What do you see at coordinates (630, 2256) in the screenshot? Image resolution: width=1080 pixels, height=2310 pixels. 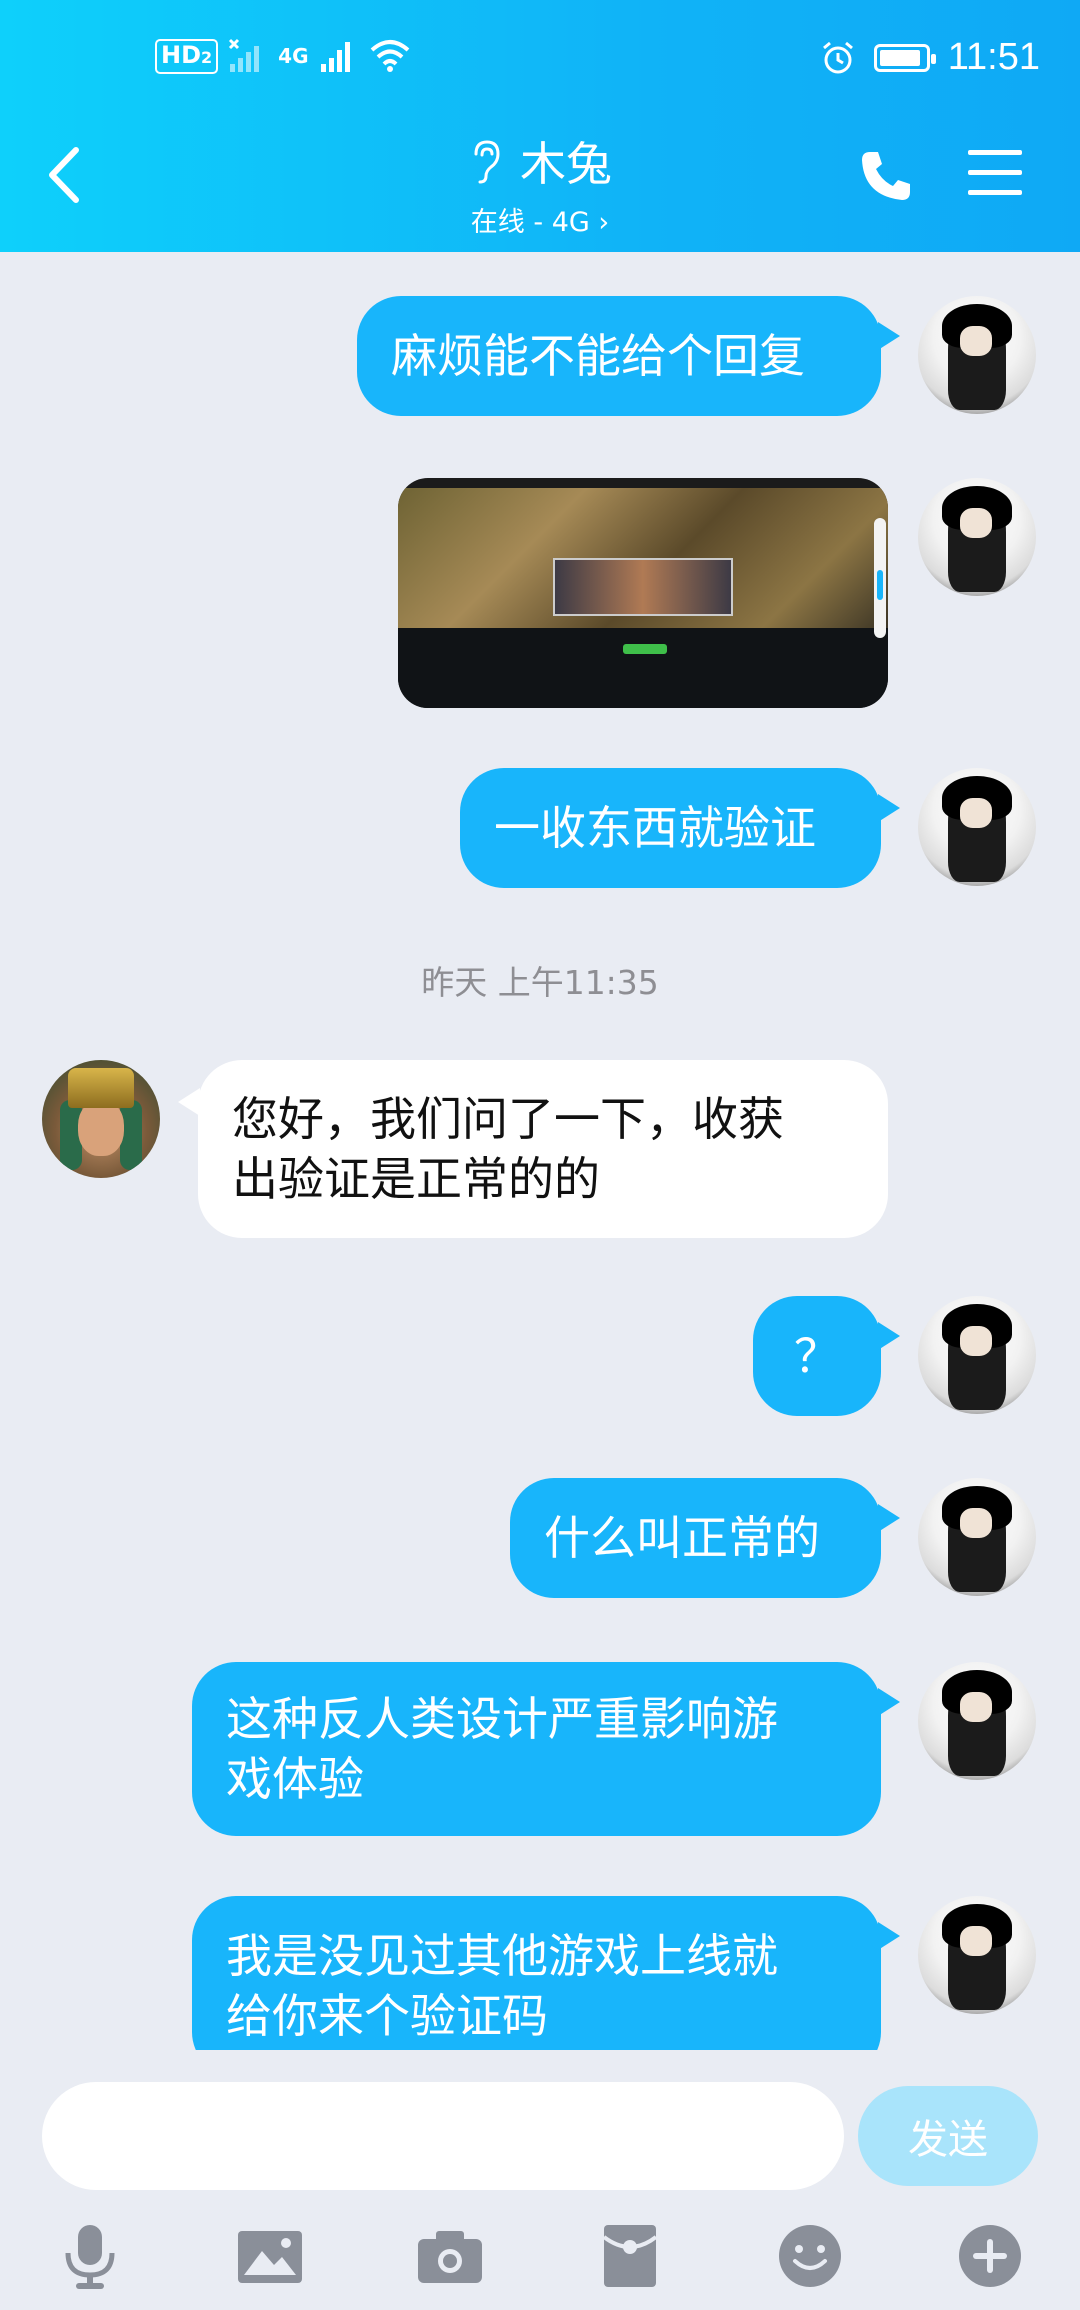 I see `red-packet-icon` at bounding box center [630, 2256].